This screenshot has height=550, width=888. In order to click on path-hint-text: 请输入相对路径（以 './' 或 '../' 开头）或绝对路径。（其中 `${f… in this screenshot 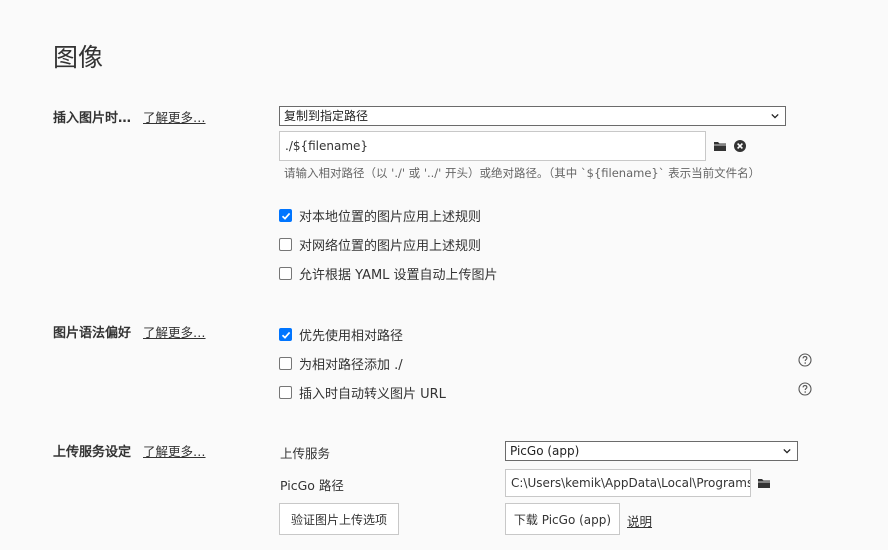, I will do `click(522, 173)`.